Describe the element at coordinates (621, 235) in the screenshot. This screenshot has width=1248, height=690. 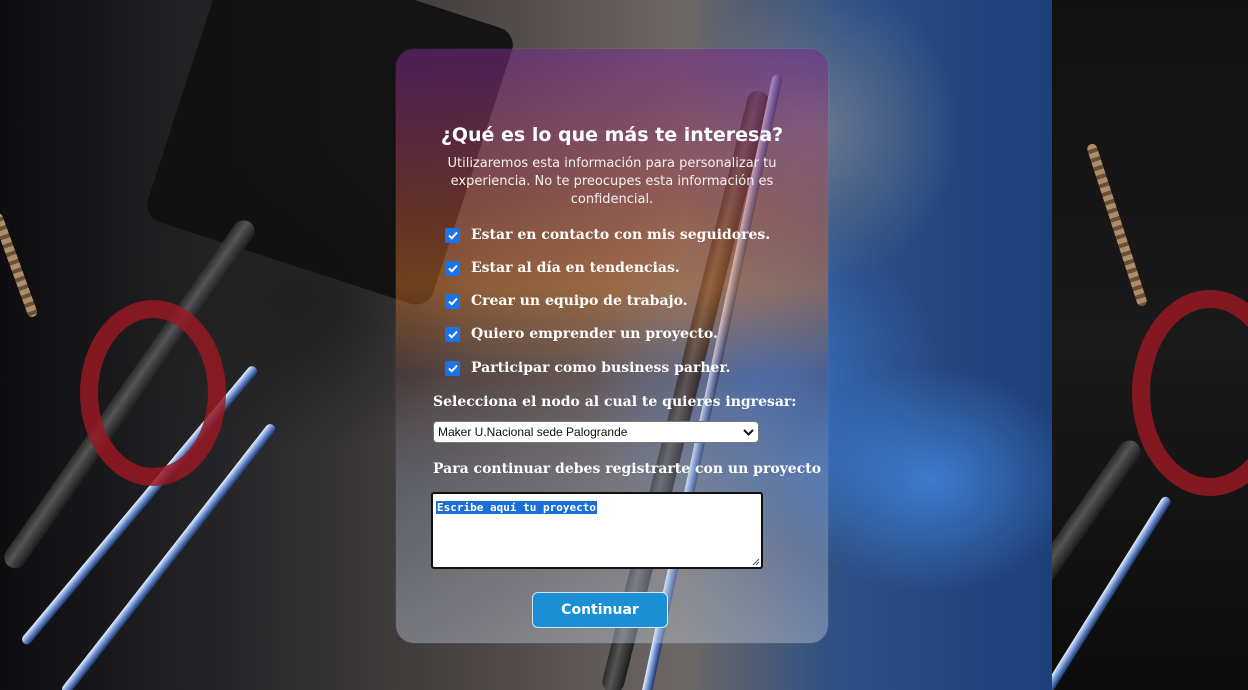
I see `interest-label: Estar en contacto con mis seguidores.` at that location.